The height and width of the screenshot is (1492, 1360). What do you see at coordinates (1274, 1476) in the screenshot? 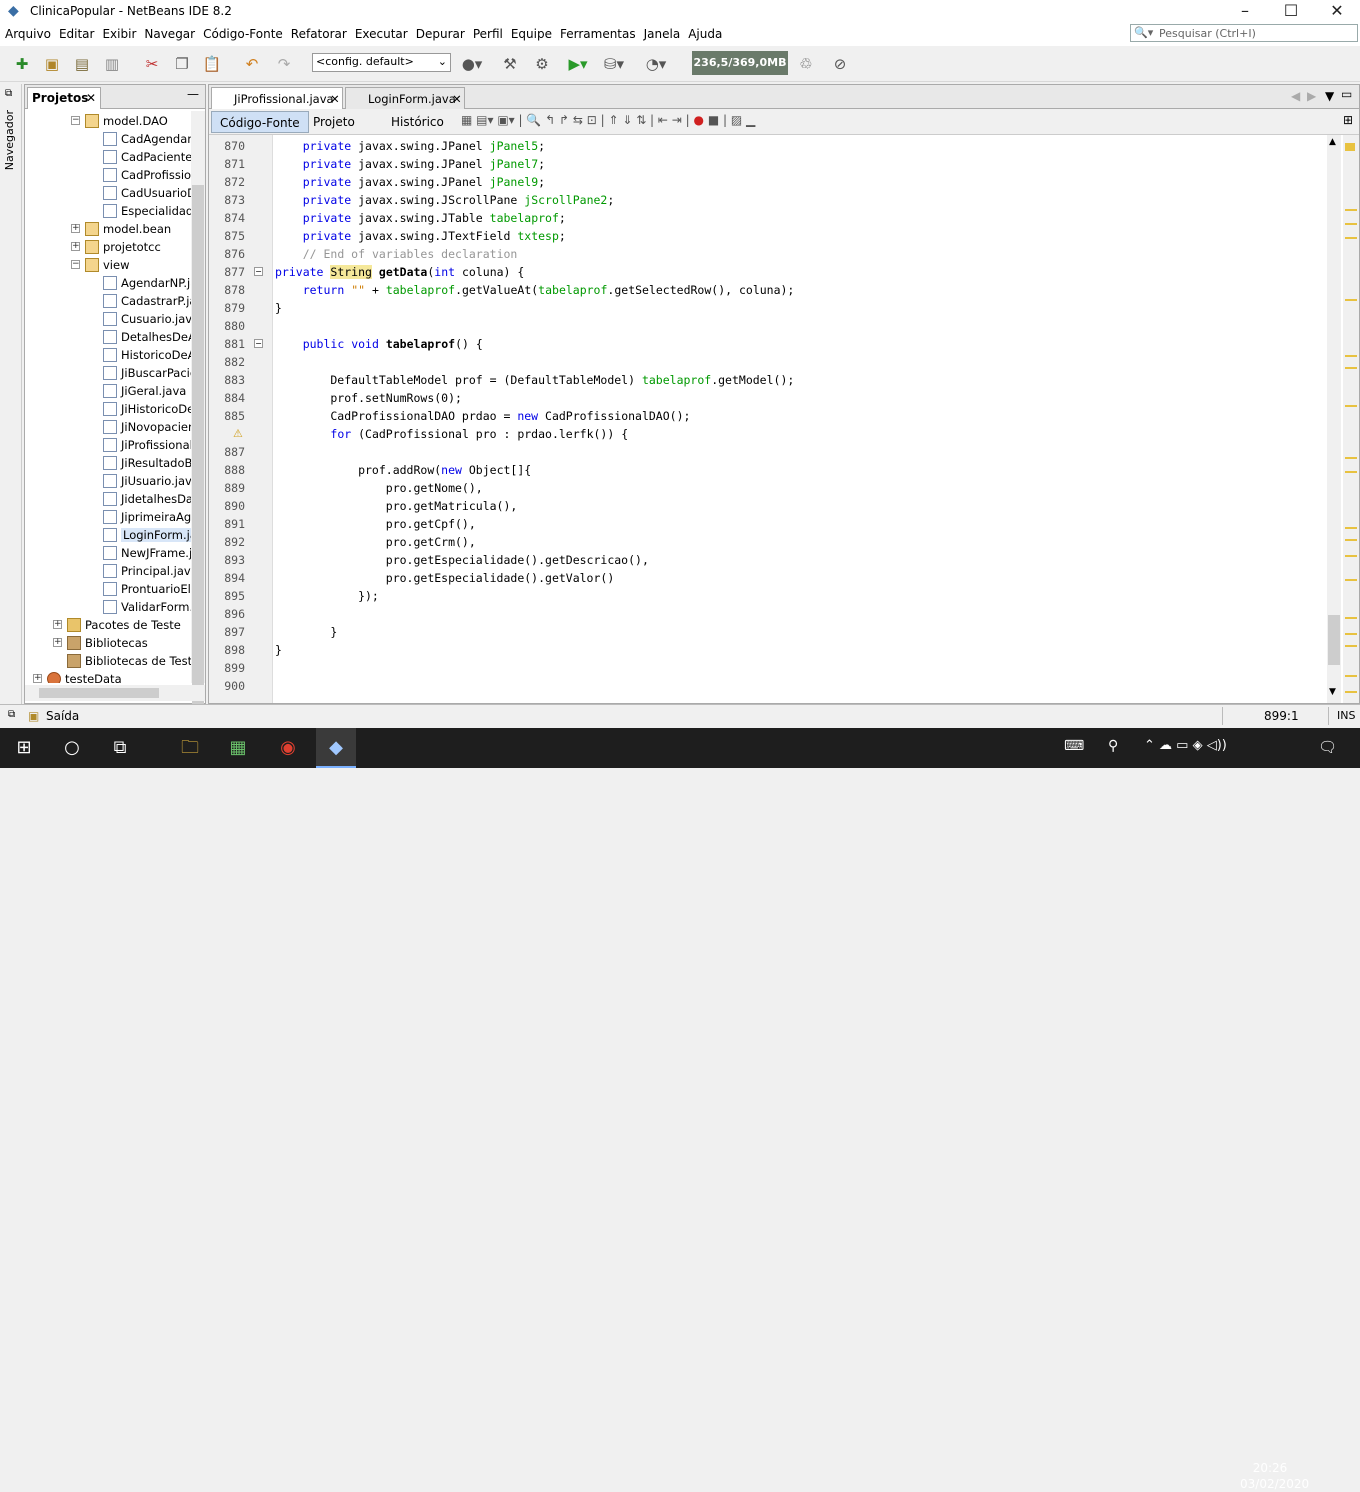
I see `clock: 20:26 03/02/2020` at bounding box center [1274, 1476].